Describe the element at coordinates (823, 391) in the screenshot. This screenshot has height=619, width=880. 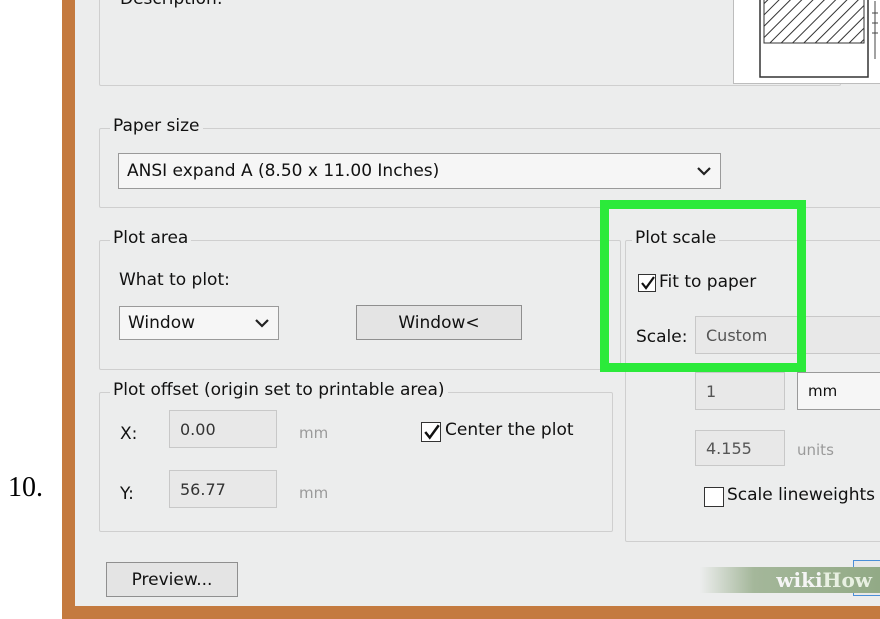
I see `scale-unit-value: mm` at that location.